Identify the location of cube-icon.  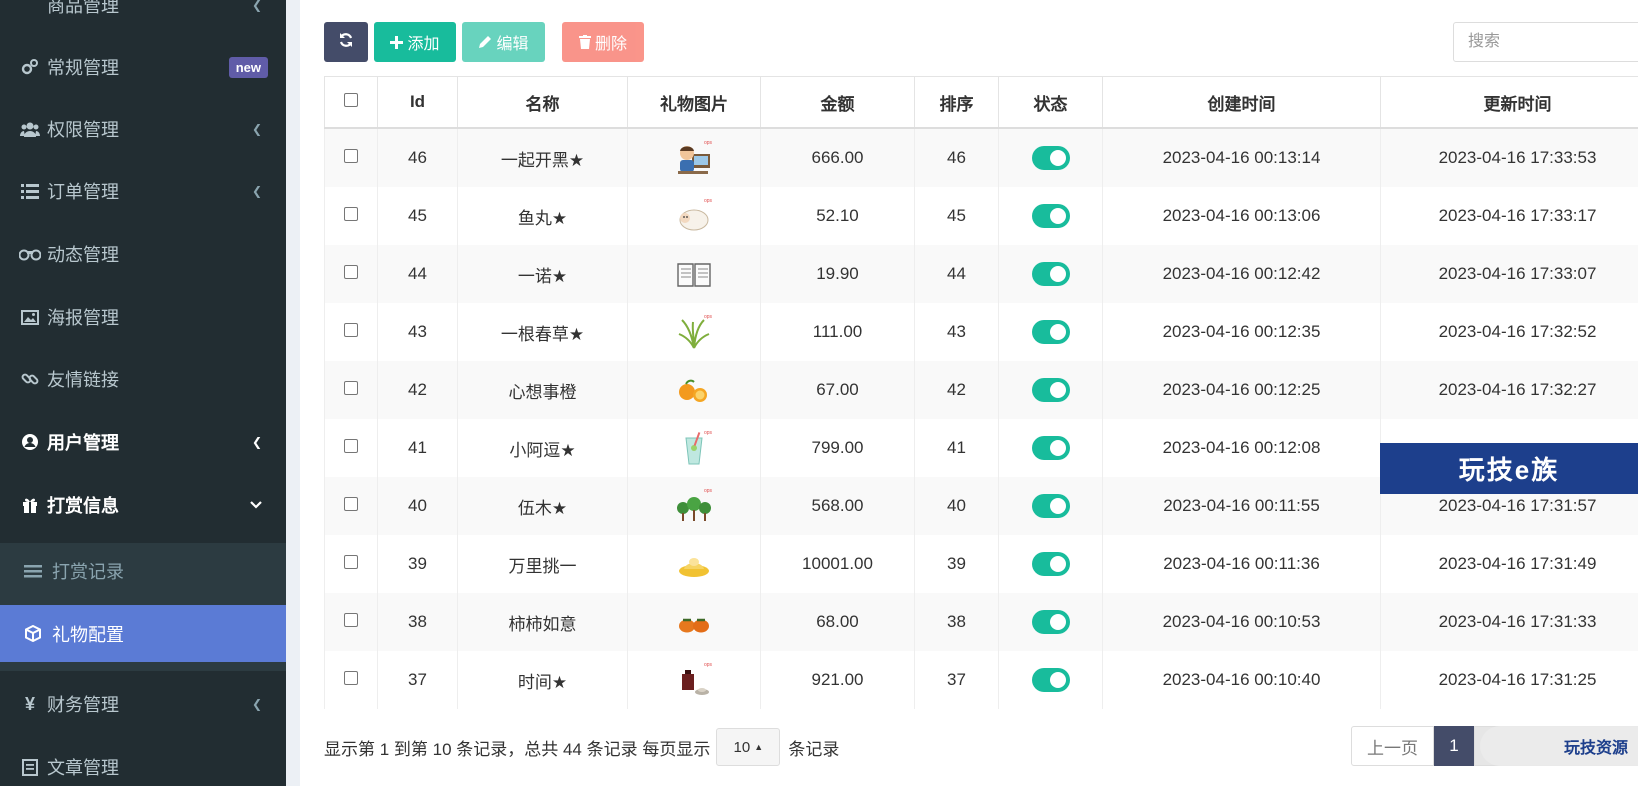
(33, 633).